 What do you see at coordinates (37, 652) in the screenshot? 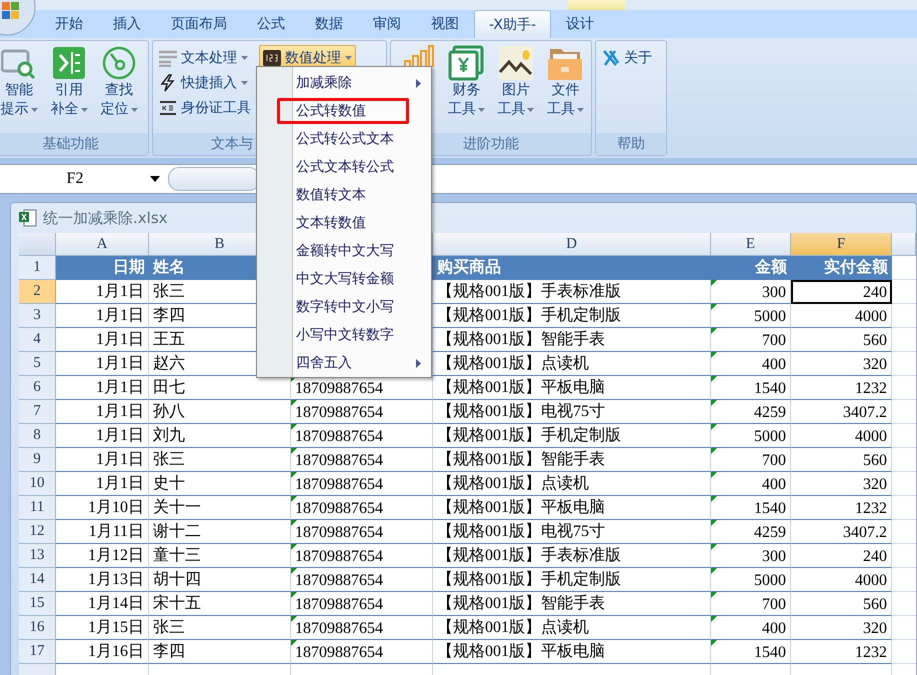
I see `row-header: 17` at bounding box center [37, 652].